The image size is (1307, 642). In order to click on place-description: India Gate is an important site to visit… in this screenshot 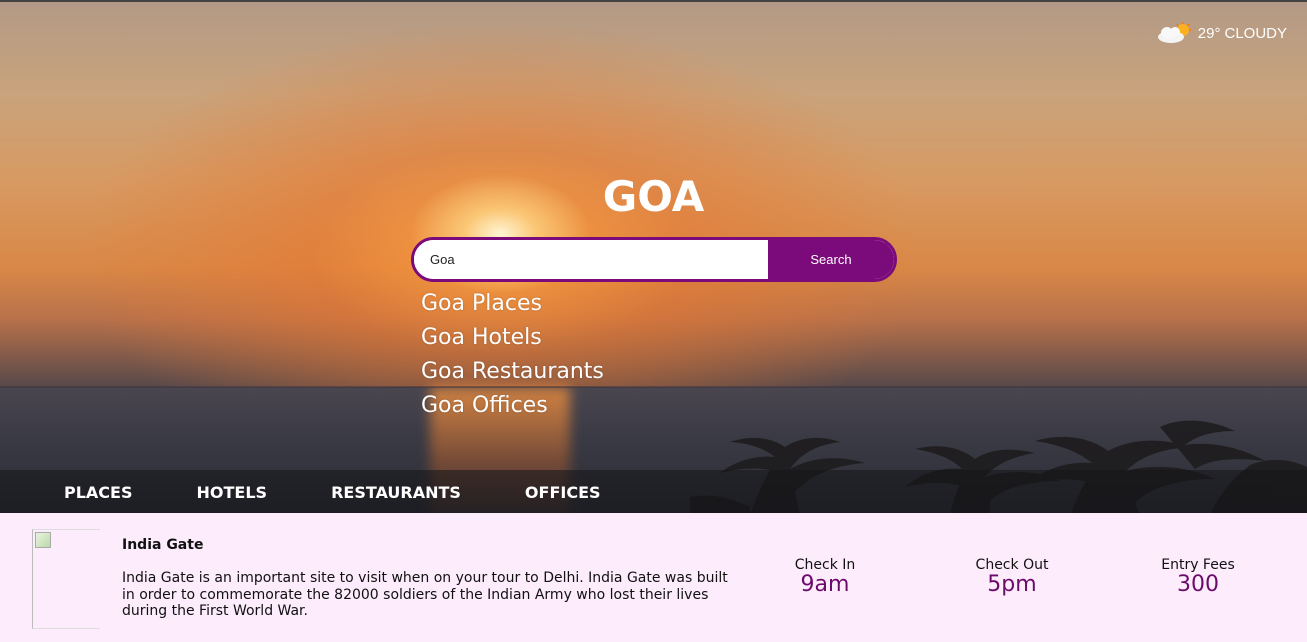, I will do `click(425, 594)`.